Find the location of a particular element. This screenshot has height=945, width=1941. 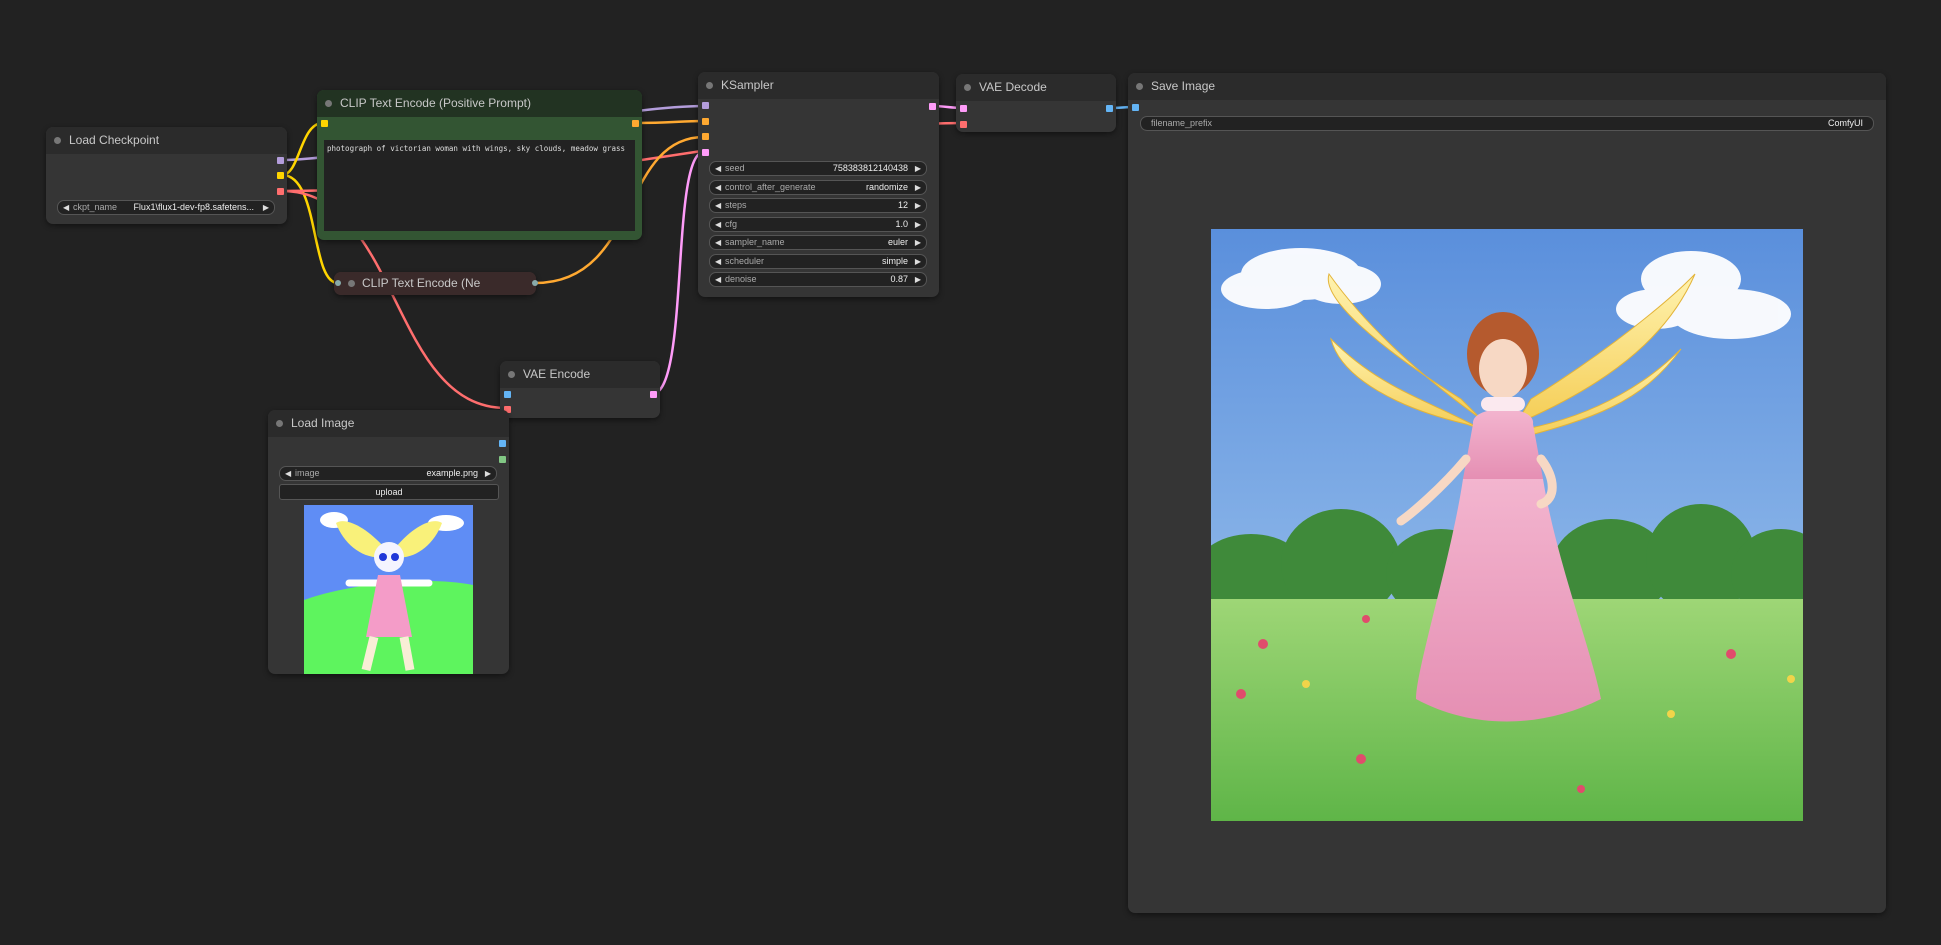

denoise-widget: ◀ denoise 0.87 ▶ is located at coordinates (818, 279).